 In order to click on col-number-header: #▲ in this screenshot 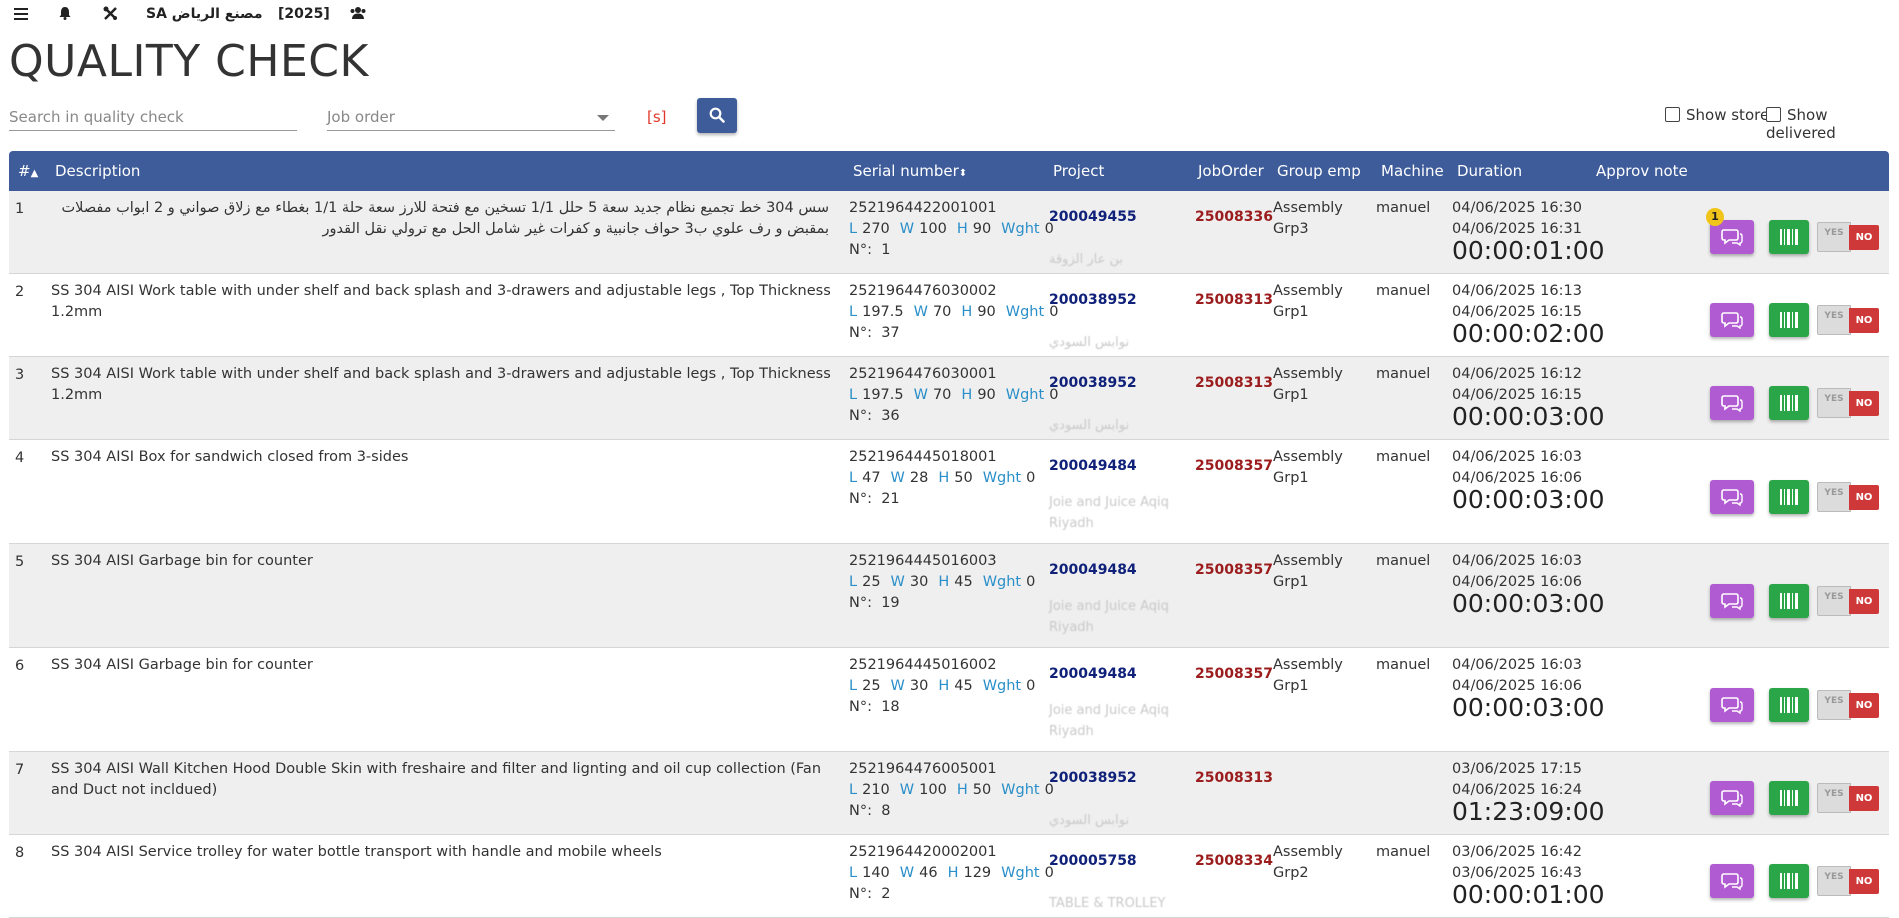, I will do `click(28, 171)`.